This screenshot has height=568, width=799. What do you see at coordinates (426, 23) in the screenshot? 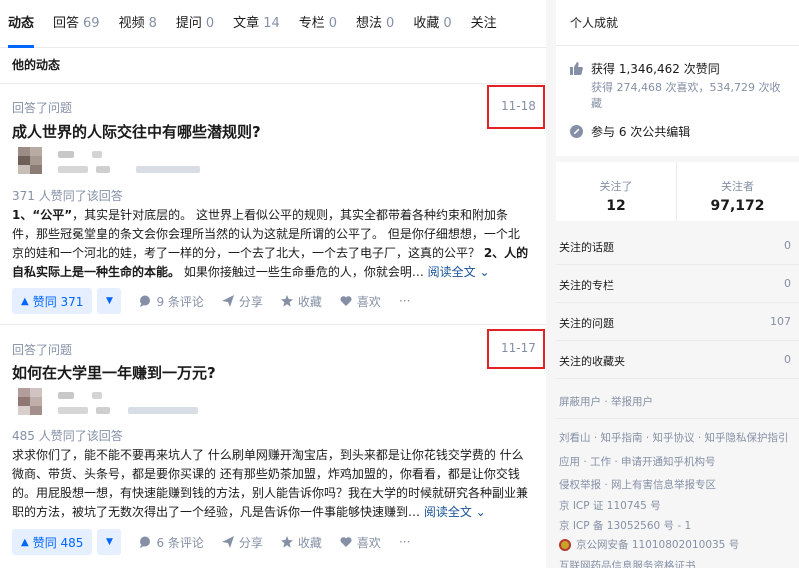
I see `tab-label: 收藏` at bounding box center [426, 23].